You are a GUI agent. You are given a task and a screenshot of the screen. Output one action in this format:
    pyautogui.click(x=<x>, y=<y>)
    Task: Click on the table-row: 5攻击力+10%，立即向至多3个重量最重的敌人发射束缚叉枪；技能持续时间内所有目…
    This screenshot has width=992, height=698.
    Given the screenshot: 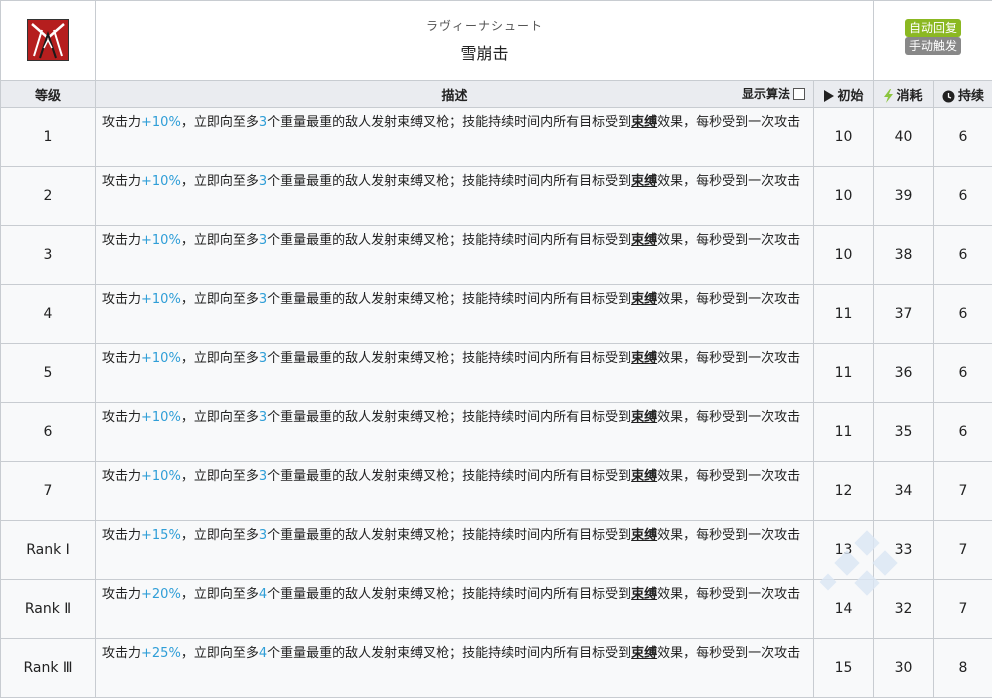 What is the action you would take?
    pyautogui.click(x=496, y=373)
    